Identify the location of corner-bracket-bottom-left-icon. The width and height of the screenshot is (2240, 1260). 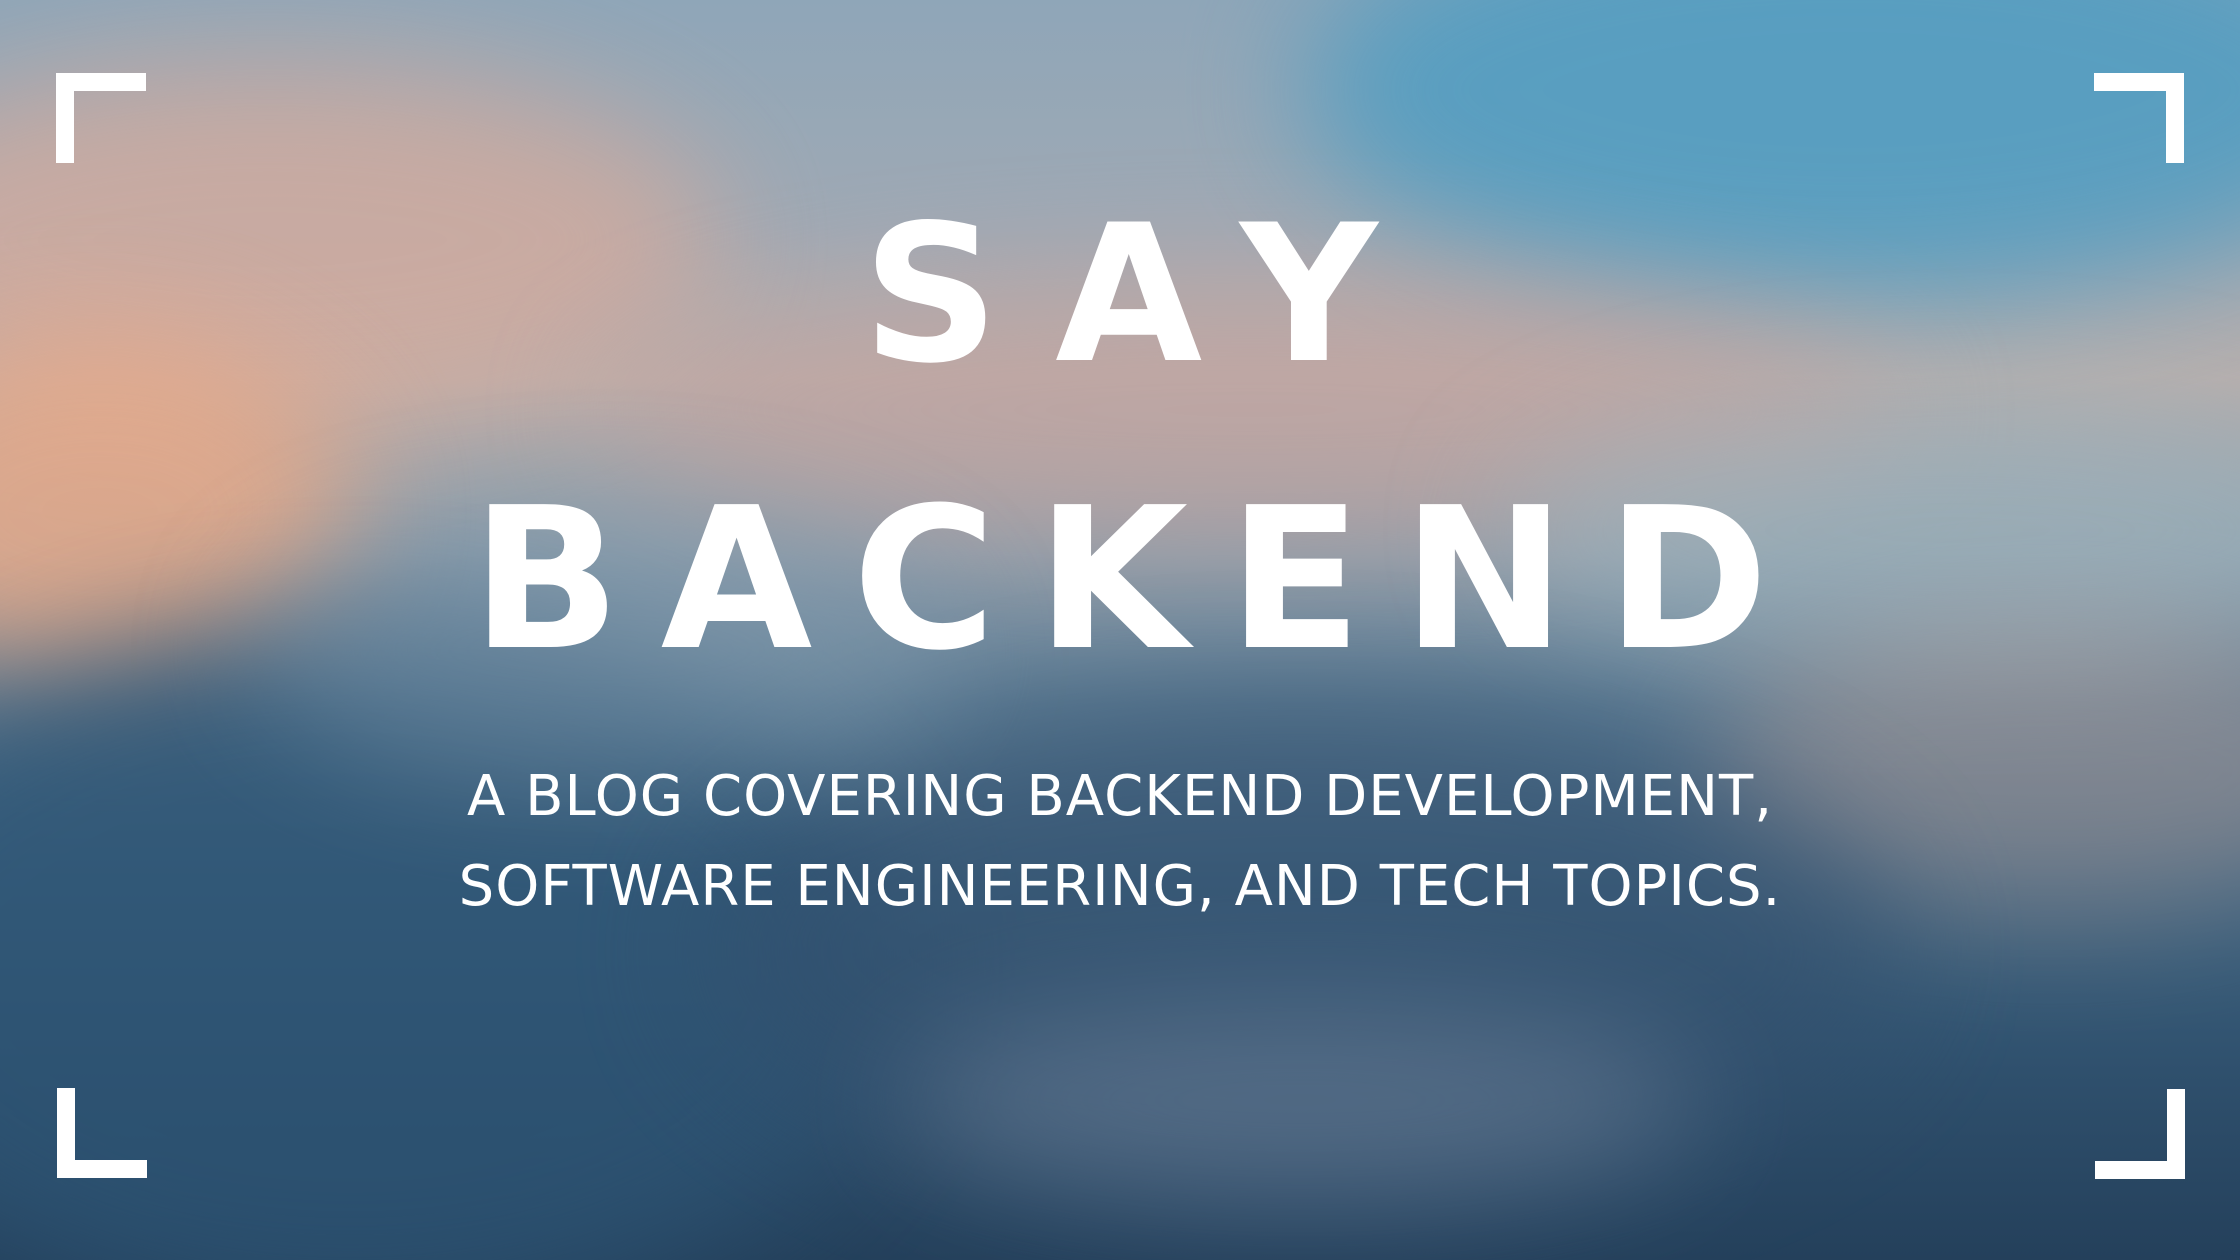
(102, 1133).